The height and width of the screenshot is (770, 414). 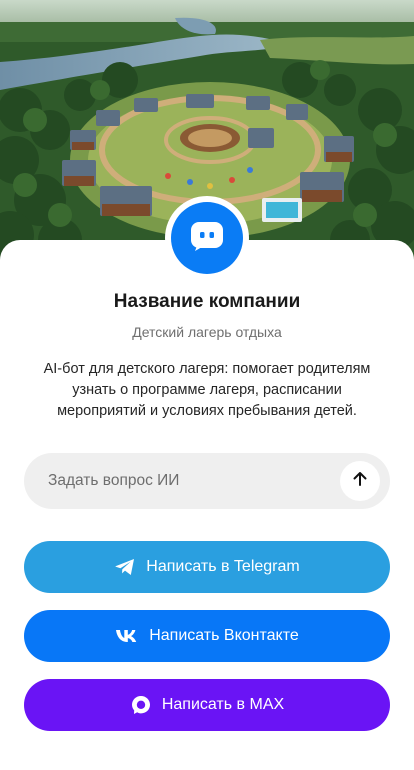 I want to click on ask-ai-box, so click(x=207, y=481).